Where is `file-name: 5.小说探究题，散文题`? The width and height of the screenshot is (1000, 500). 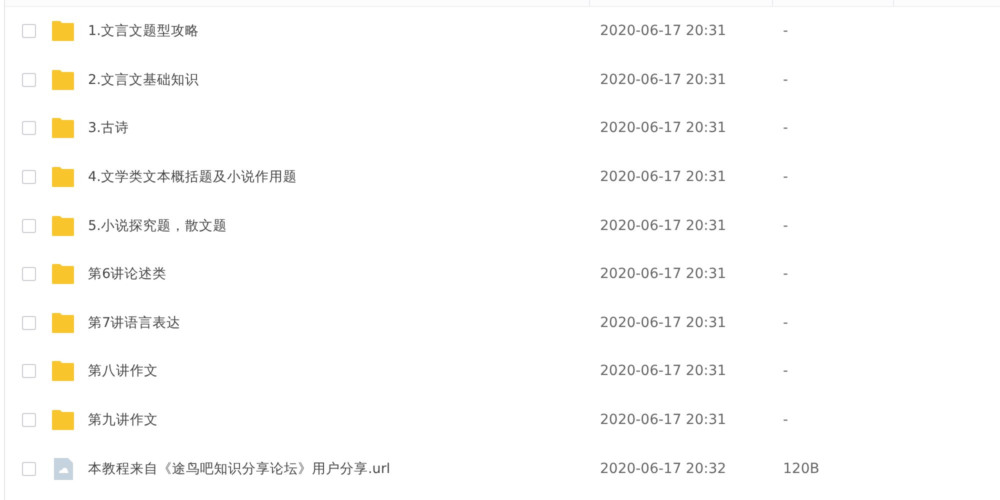
file-name: 5.小说探究题，散文题 is located at coordinates (157, 225).